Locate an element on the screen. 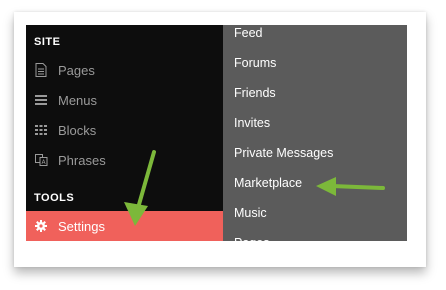 The width and height of the screenshot is (446, 290). arrow-to-marketplace is located at coordinates (350, 186).